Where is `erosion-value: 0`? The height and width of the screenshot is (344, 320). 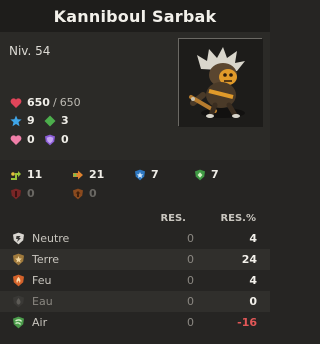 erosion-value: 0 is located at coordinates (65, 139).